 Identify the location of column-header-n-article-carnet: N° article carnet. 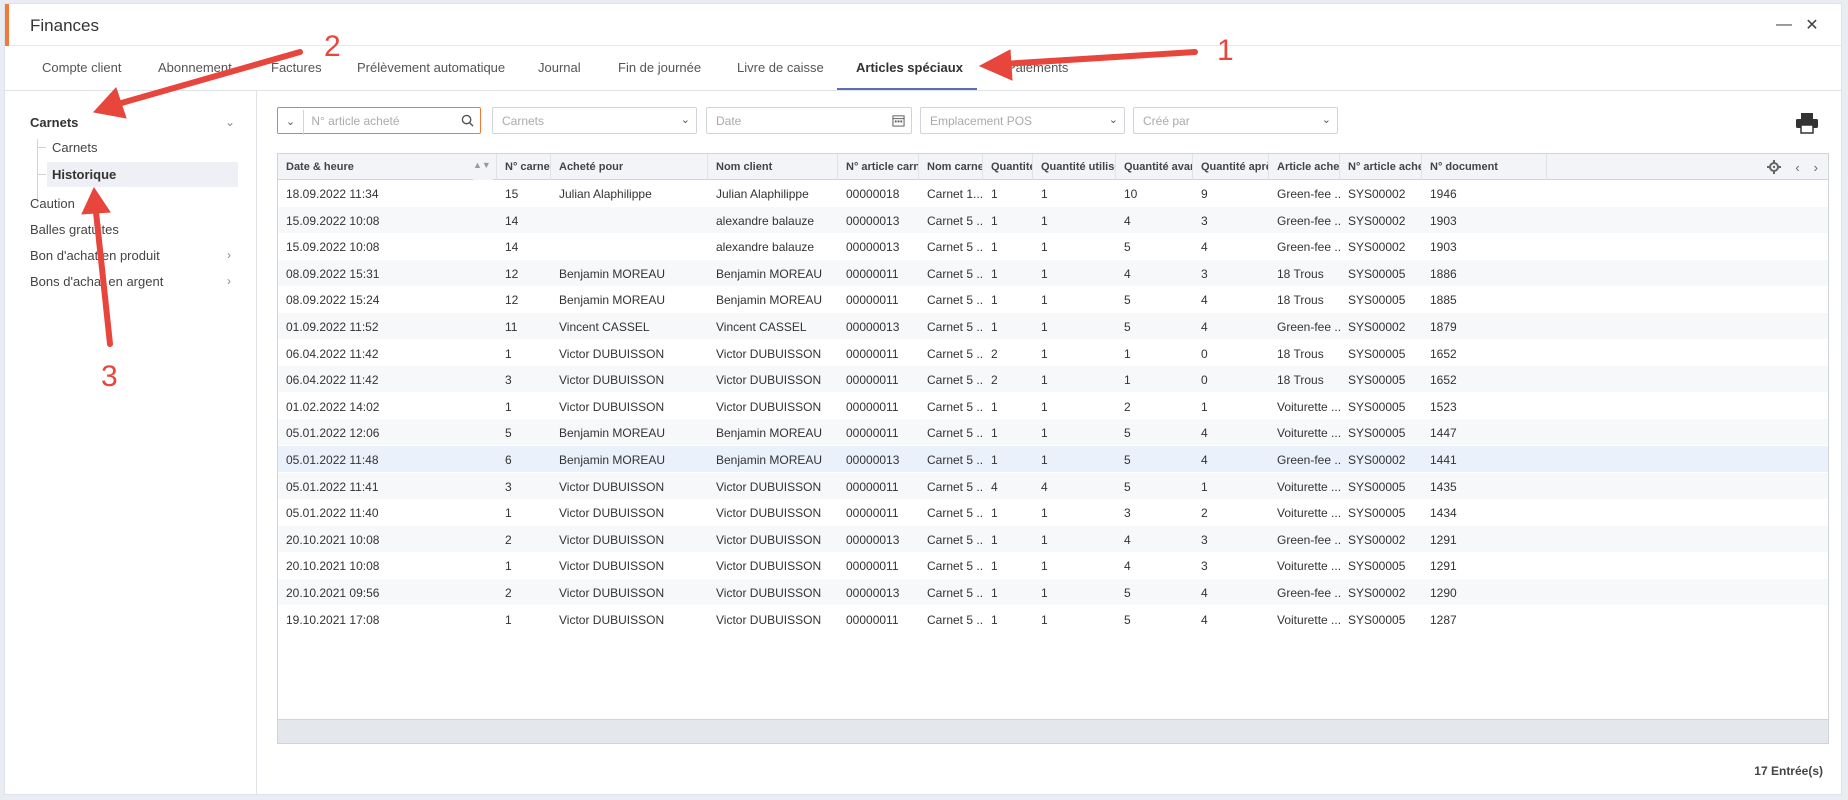
(878, 167).